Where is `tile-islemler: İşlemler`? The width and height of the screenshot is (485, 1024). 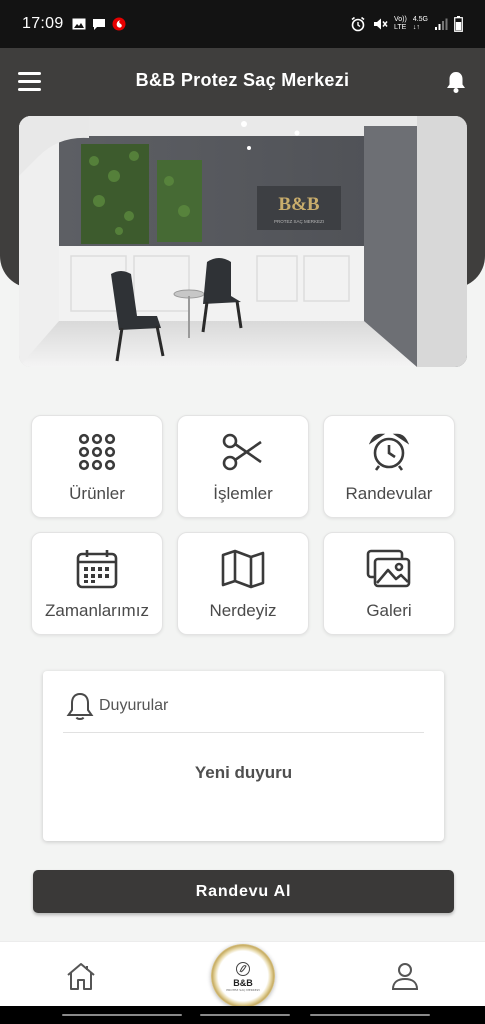 tile-islemler: İşlemler is located at coordinates (243, 466).